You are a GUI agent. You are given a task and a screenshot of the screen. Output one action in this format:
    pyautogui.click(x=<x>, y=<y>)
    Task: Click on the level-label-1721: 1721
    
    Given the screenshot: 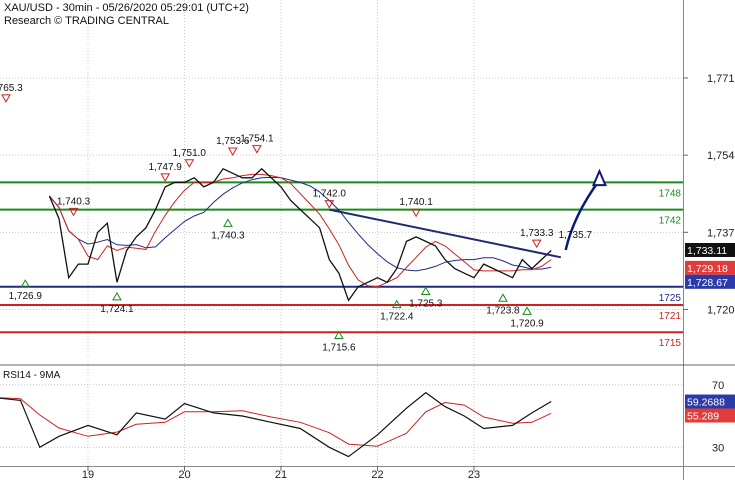 What is the action you would take?
    pyautogui.click(x=670, y=316)
    